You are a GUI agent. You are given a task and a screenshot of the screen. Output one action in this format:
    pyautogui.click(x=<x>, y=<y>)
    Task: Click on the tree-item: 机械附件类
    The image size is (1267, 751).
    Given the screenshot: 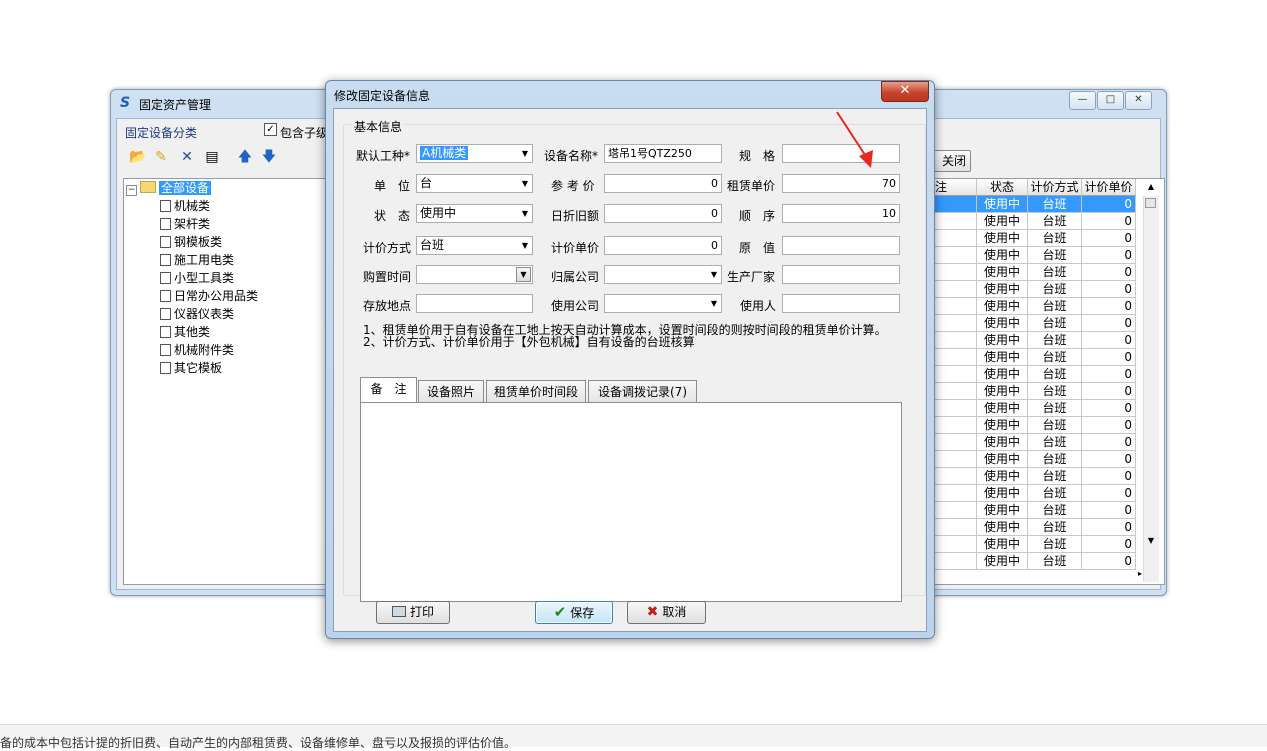 What is the action you would take?
    pyautogui.click(x=197, y=350)
    